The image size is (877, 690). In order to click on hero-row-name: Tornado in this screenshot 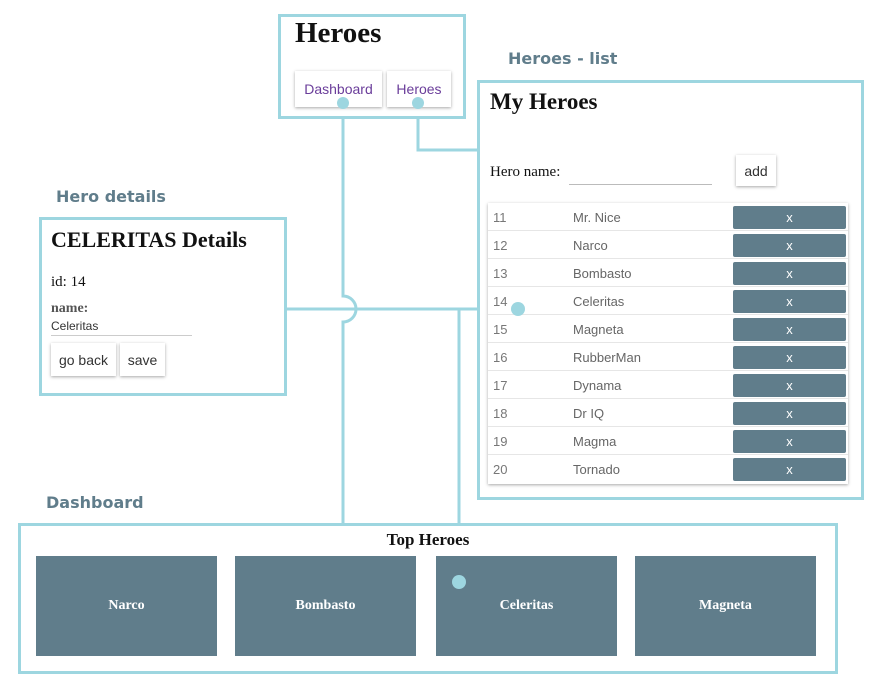, I will do `click(596, 469)`.